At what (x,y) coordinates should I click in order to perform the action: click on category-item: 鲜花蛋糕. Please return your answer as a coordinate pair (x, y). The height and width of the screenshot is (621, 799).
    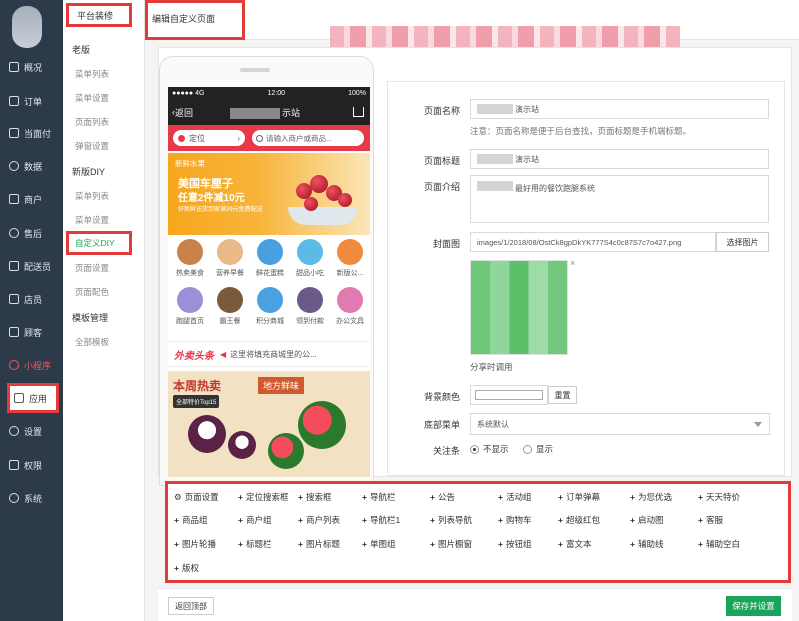
    Looking at the image, I should click on (270, 258).